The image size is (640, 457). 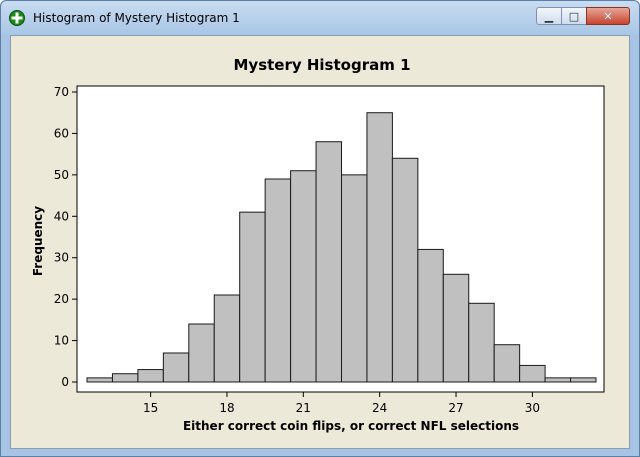 I want to click on minimize-button: ▁, so click(x=549, y=16).